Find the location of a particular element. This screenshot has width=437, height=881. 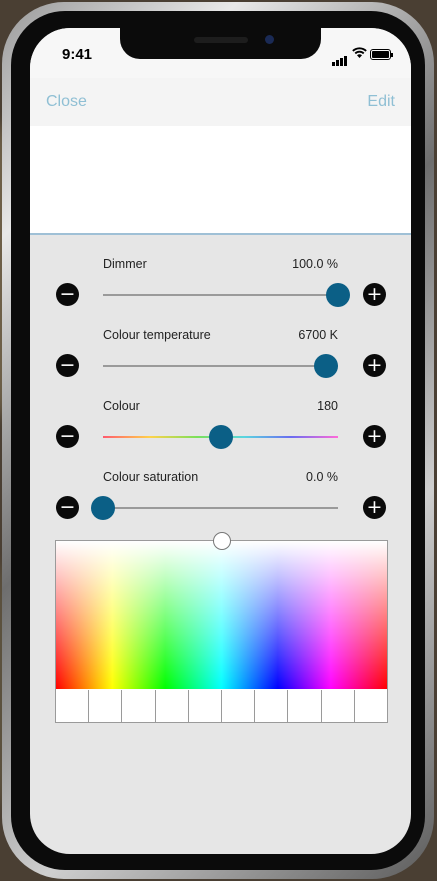

dimmer-label: Dimmer is located at coordinates (125, 264).